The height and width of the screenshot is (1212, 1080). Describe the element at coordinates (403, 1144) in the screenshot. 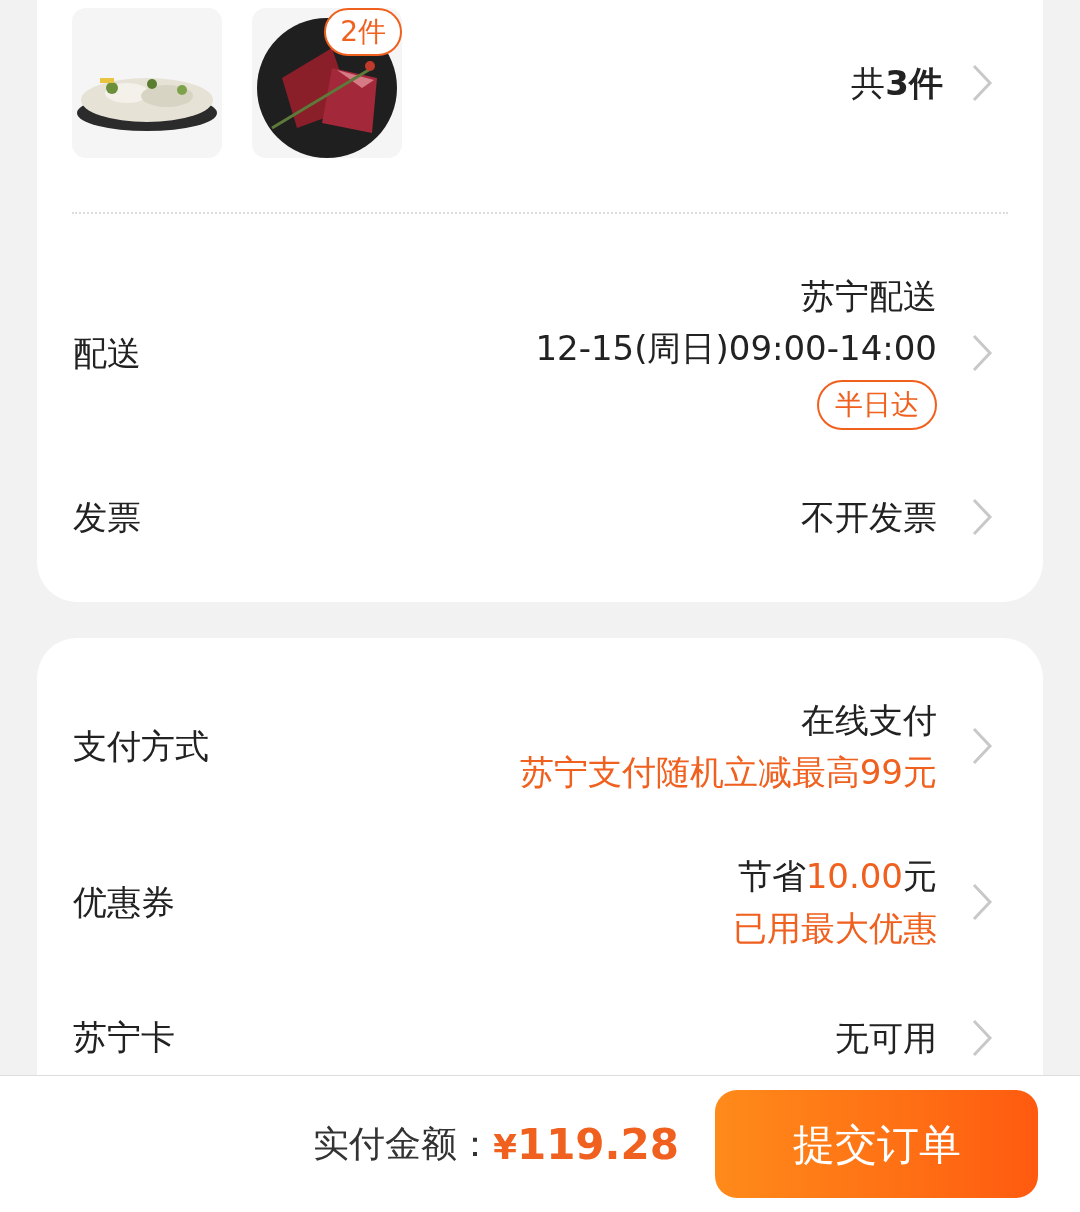

I see `total-label: 实付金额：` at that location.